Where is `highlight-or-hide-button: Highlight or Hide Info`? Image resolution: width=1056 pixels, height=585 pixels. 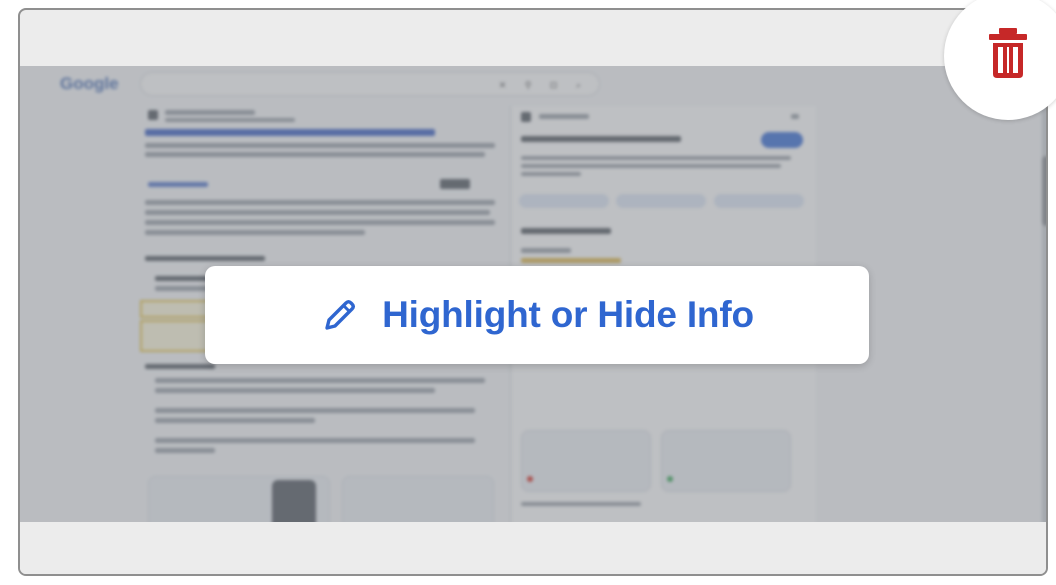
highlight-or-hide-button: Highlight or Hide Info is located at coordinates (537, 315).